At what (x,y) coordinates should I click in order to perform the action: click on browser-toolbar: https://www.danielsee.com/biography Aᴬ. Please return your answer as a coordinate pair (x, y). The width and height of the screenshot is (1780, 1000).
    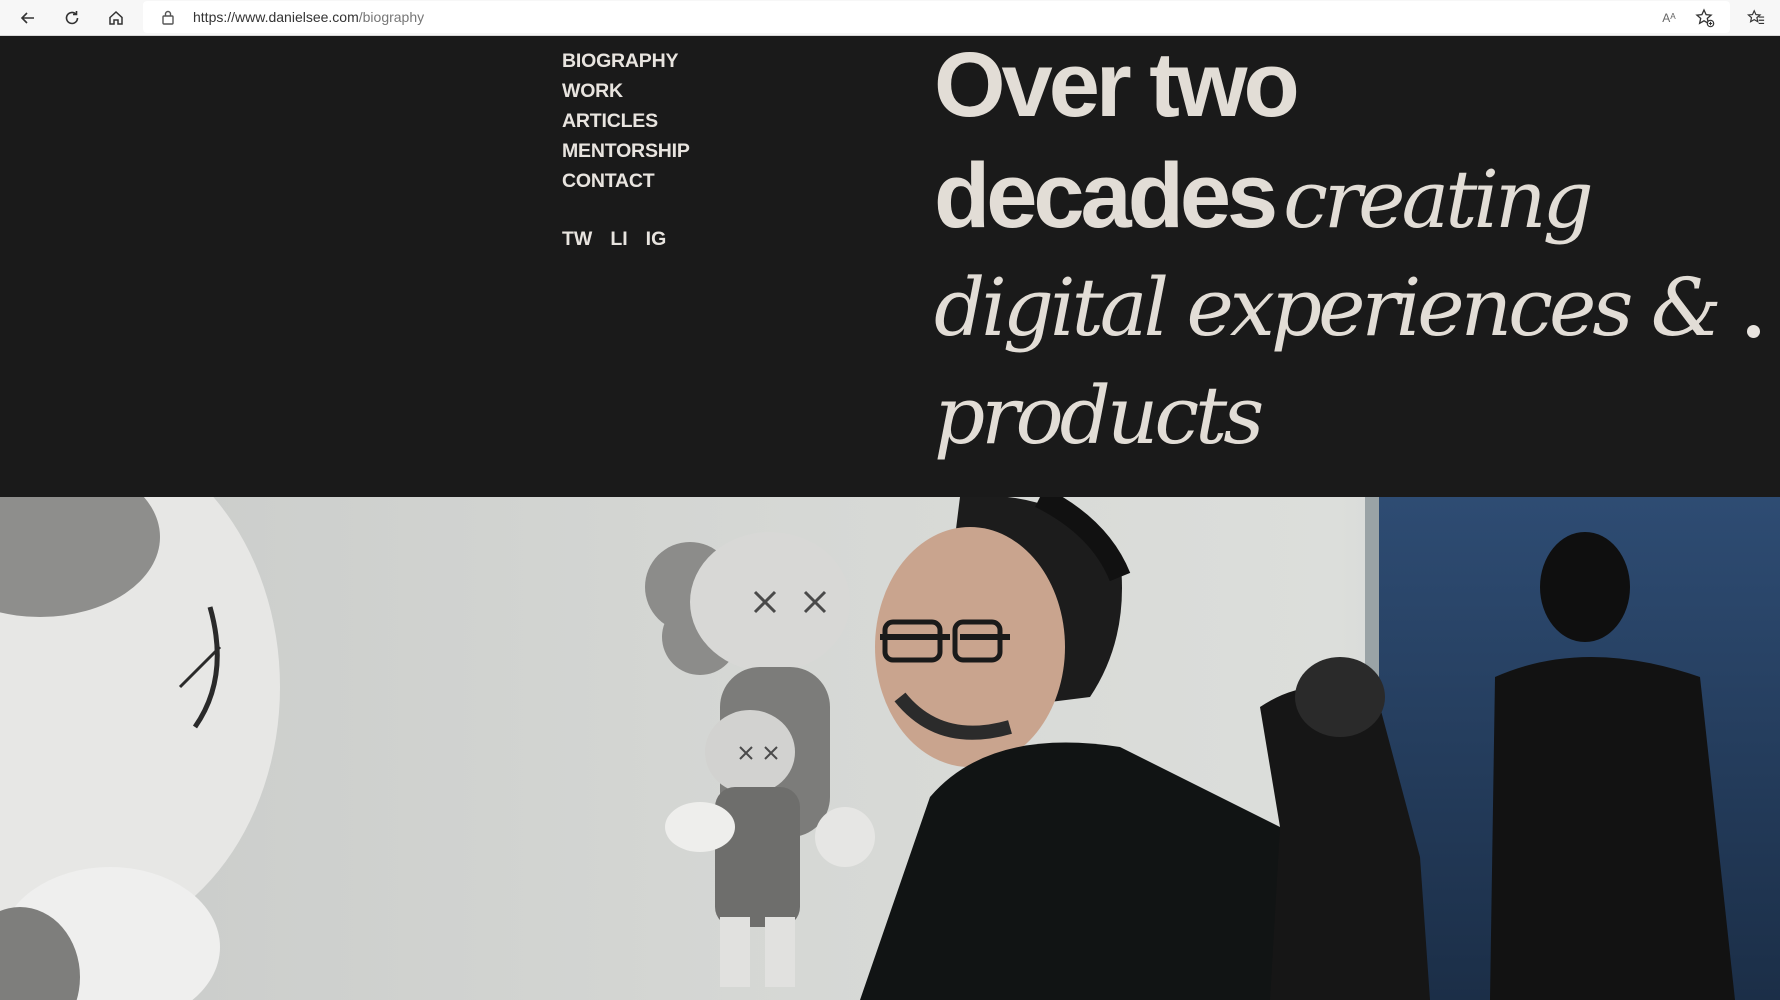
    Looking at the image, I should click on (890, 18).